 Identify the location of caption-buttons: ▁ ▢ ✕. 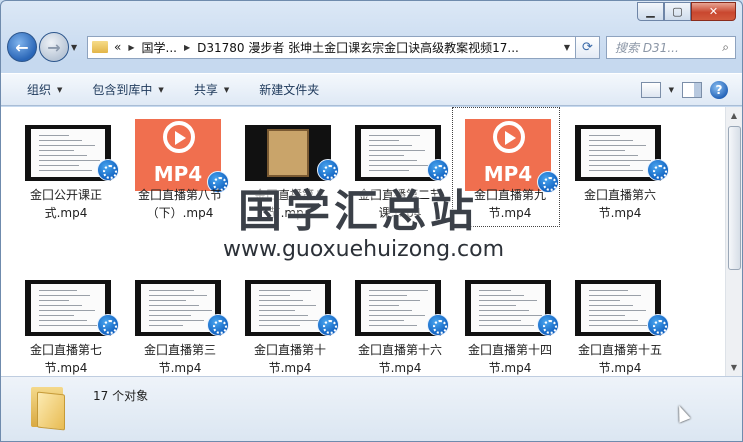
(686, 11).